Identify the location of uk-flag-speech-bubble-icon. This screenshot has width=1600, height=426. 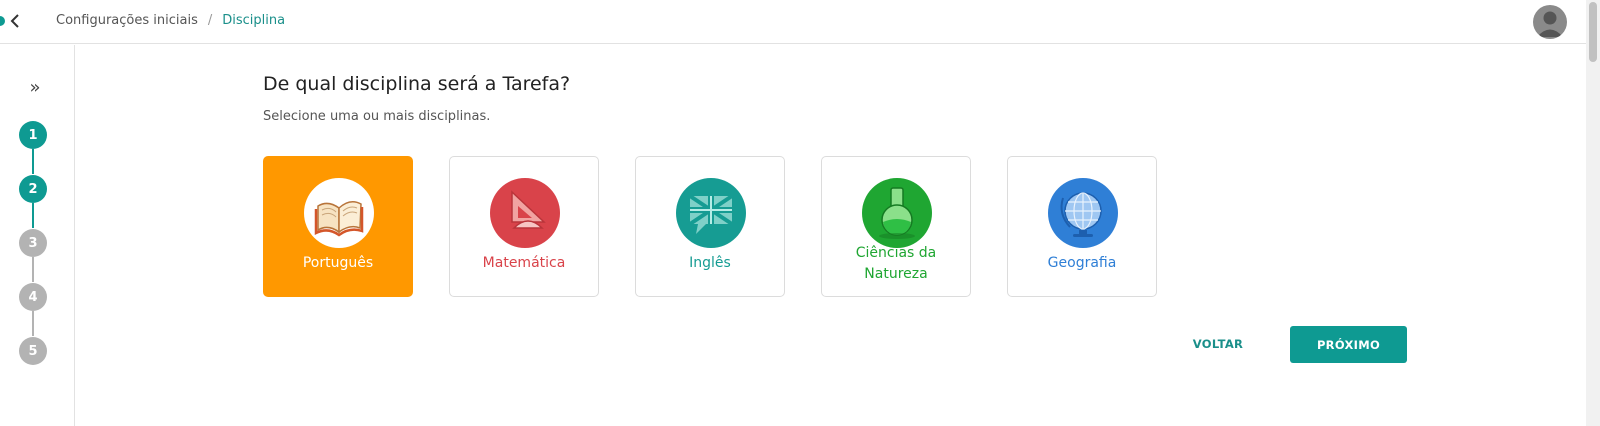
(711, 213).